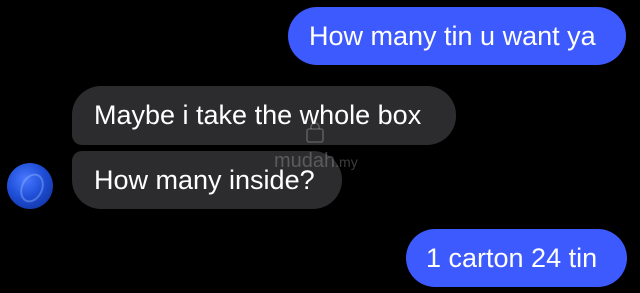  I want to click on message-bubble-sent: 1 carton 24 tin, so click(516, 258).